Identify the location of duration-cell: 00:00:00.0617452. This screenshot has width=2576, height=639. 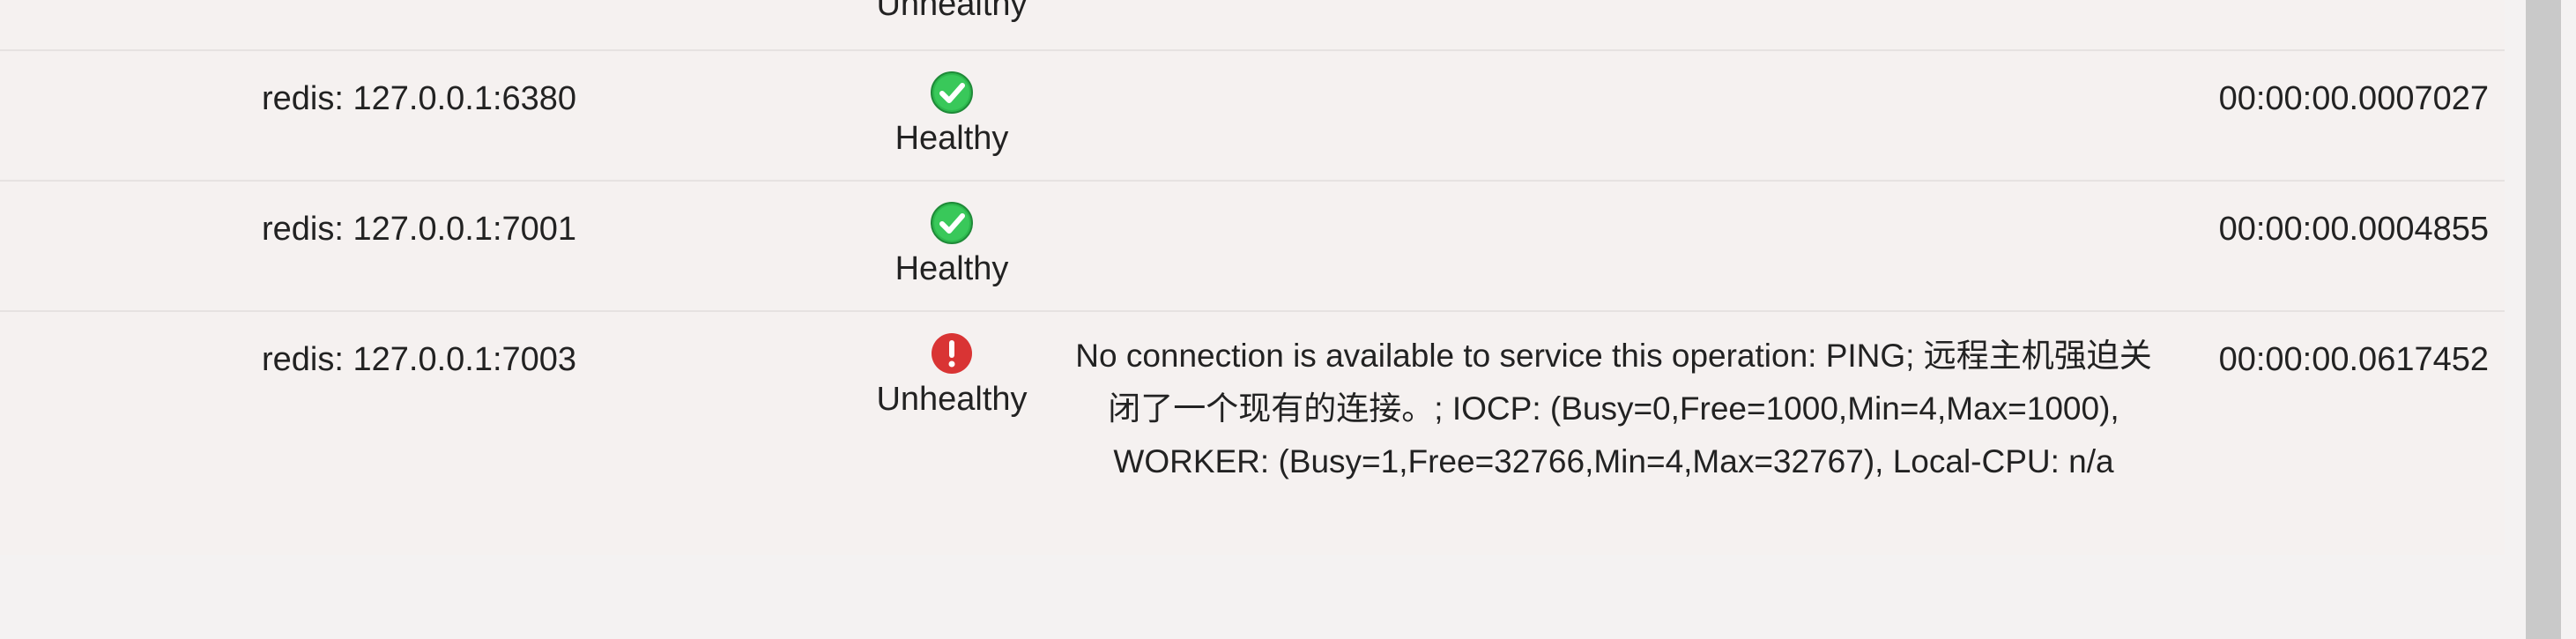
(2353, 359).